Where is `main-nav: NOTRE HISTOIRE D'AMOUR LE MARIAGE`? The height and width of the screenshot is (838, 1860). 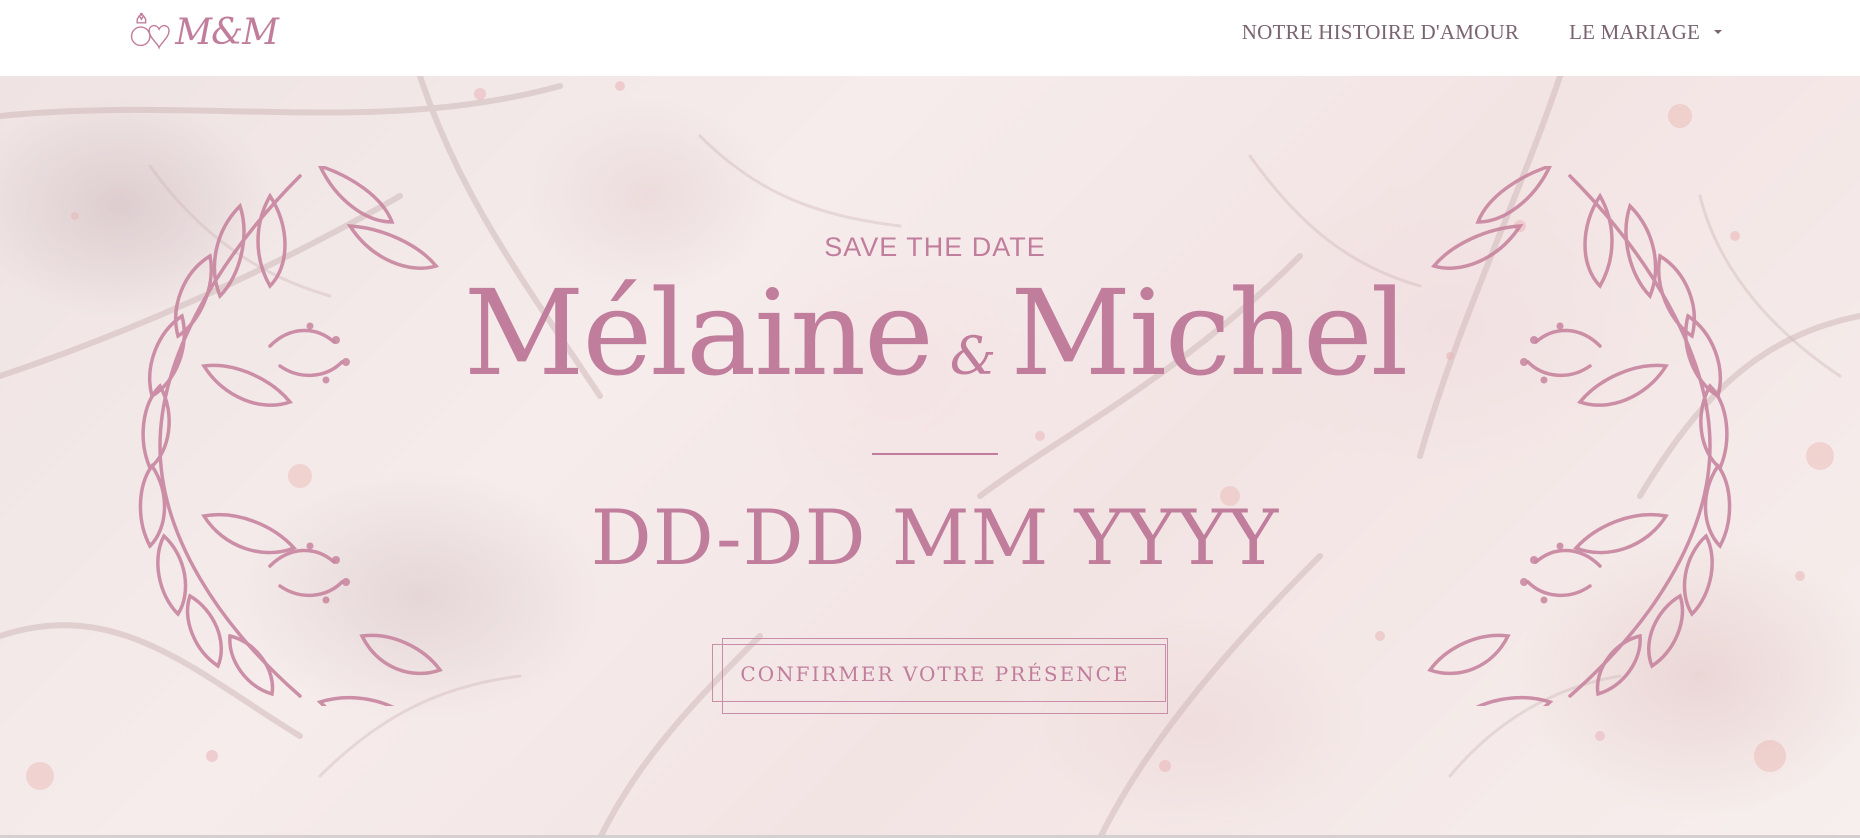
main-nav: NOTRE HISTOIRE D'AMOUR LE MARIAGE is located at coordinates (1482, 32).